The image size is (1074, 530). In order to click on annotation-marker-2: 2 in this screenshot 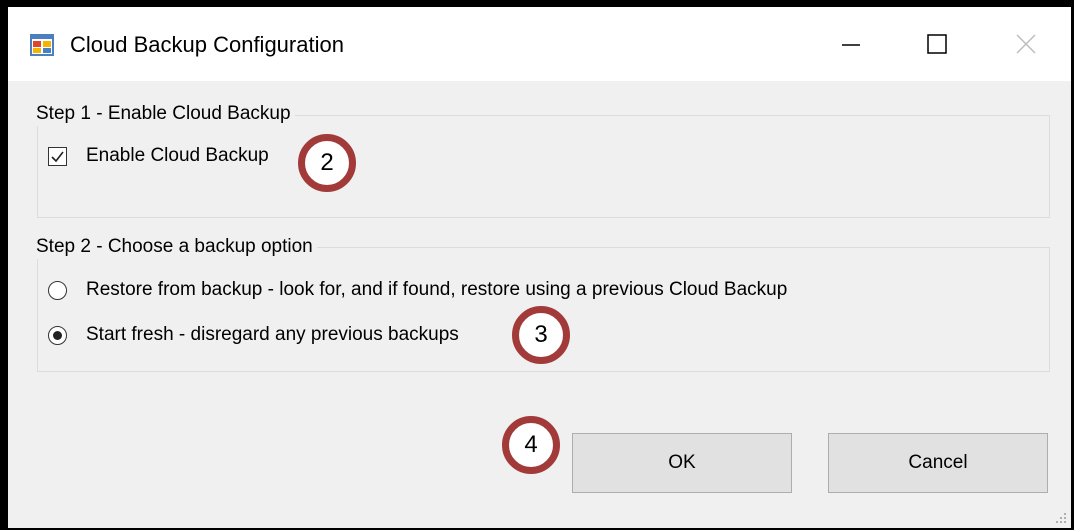, I will do `click(327, 163)`.